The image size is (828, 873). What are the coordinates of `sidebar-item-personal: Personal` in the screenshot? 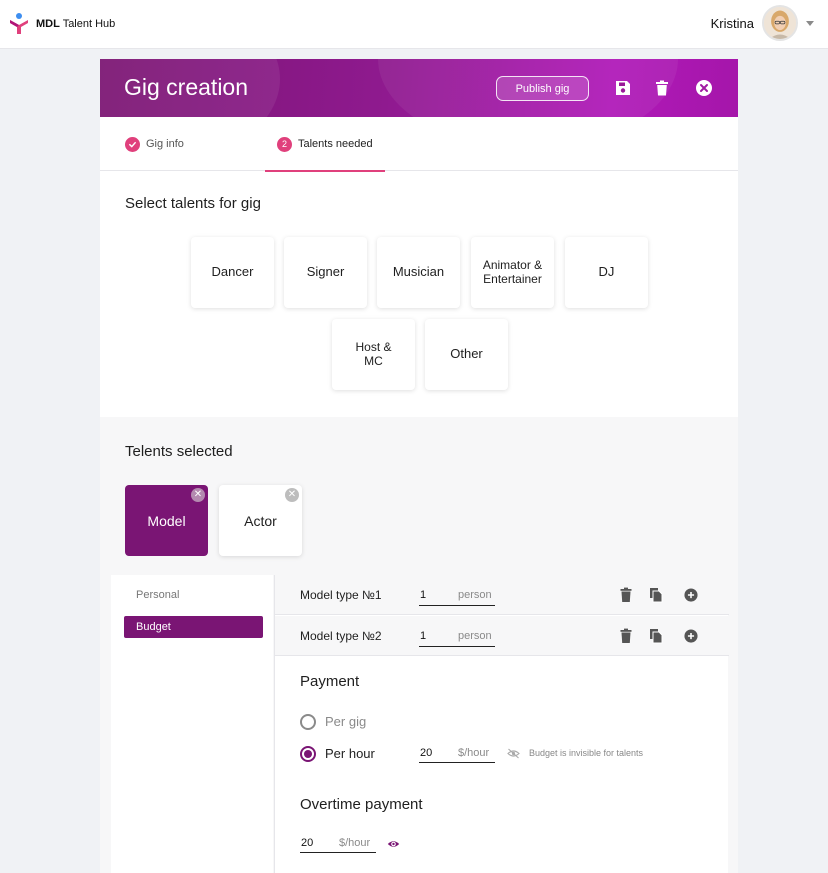 It's located at (193, 595).